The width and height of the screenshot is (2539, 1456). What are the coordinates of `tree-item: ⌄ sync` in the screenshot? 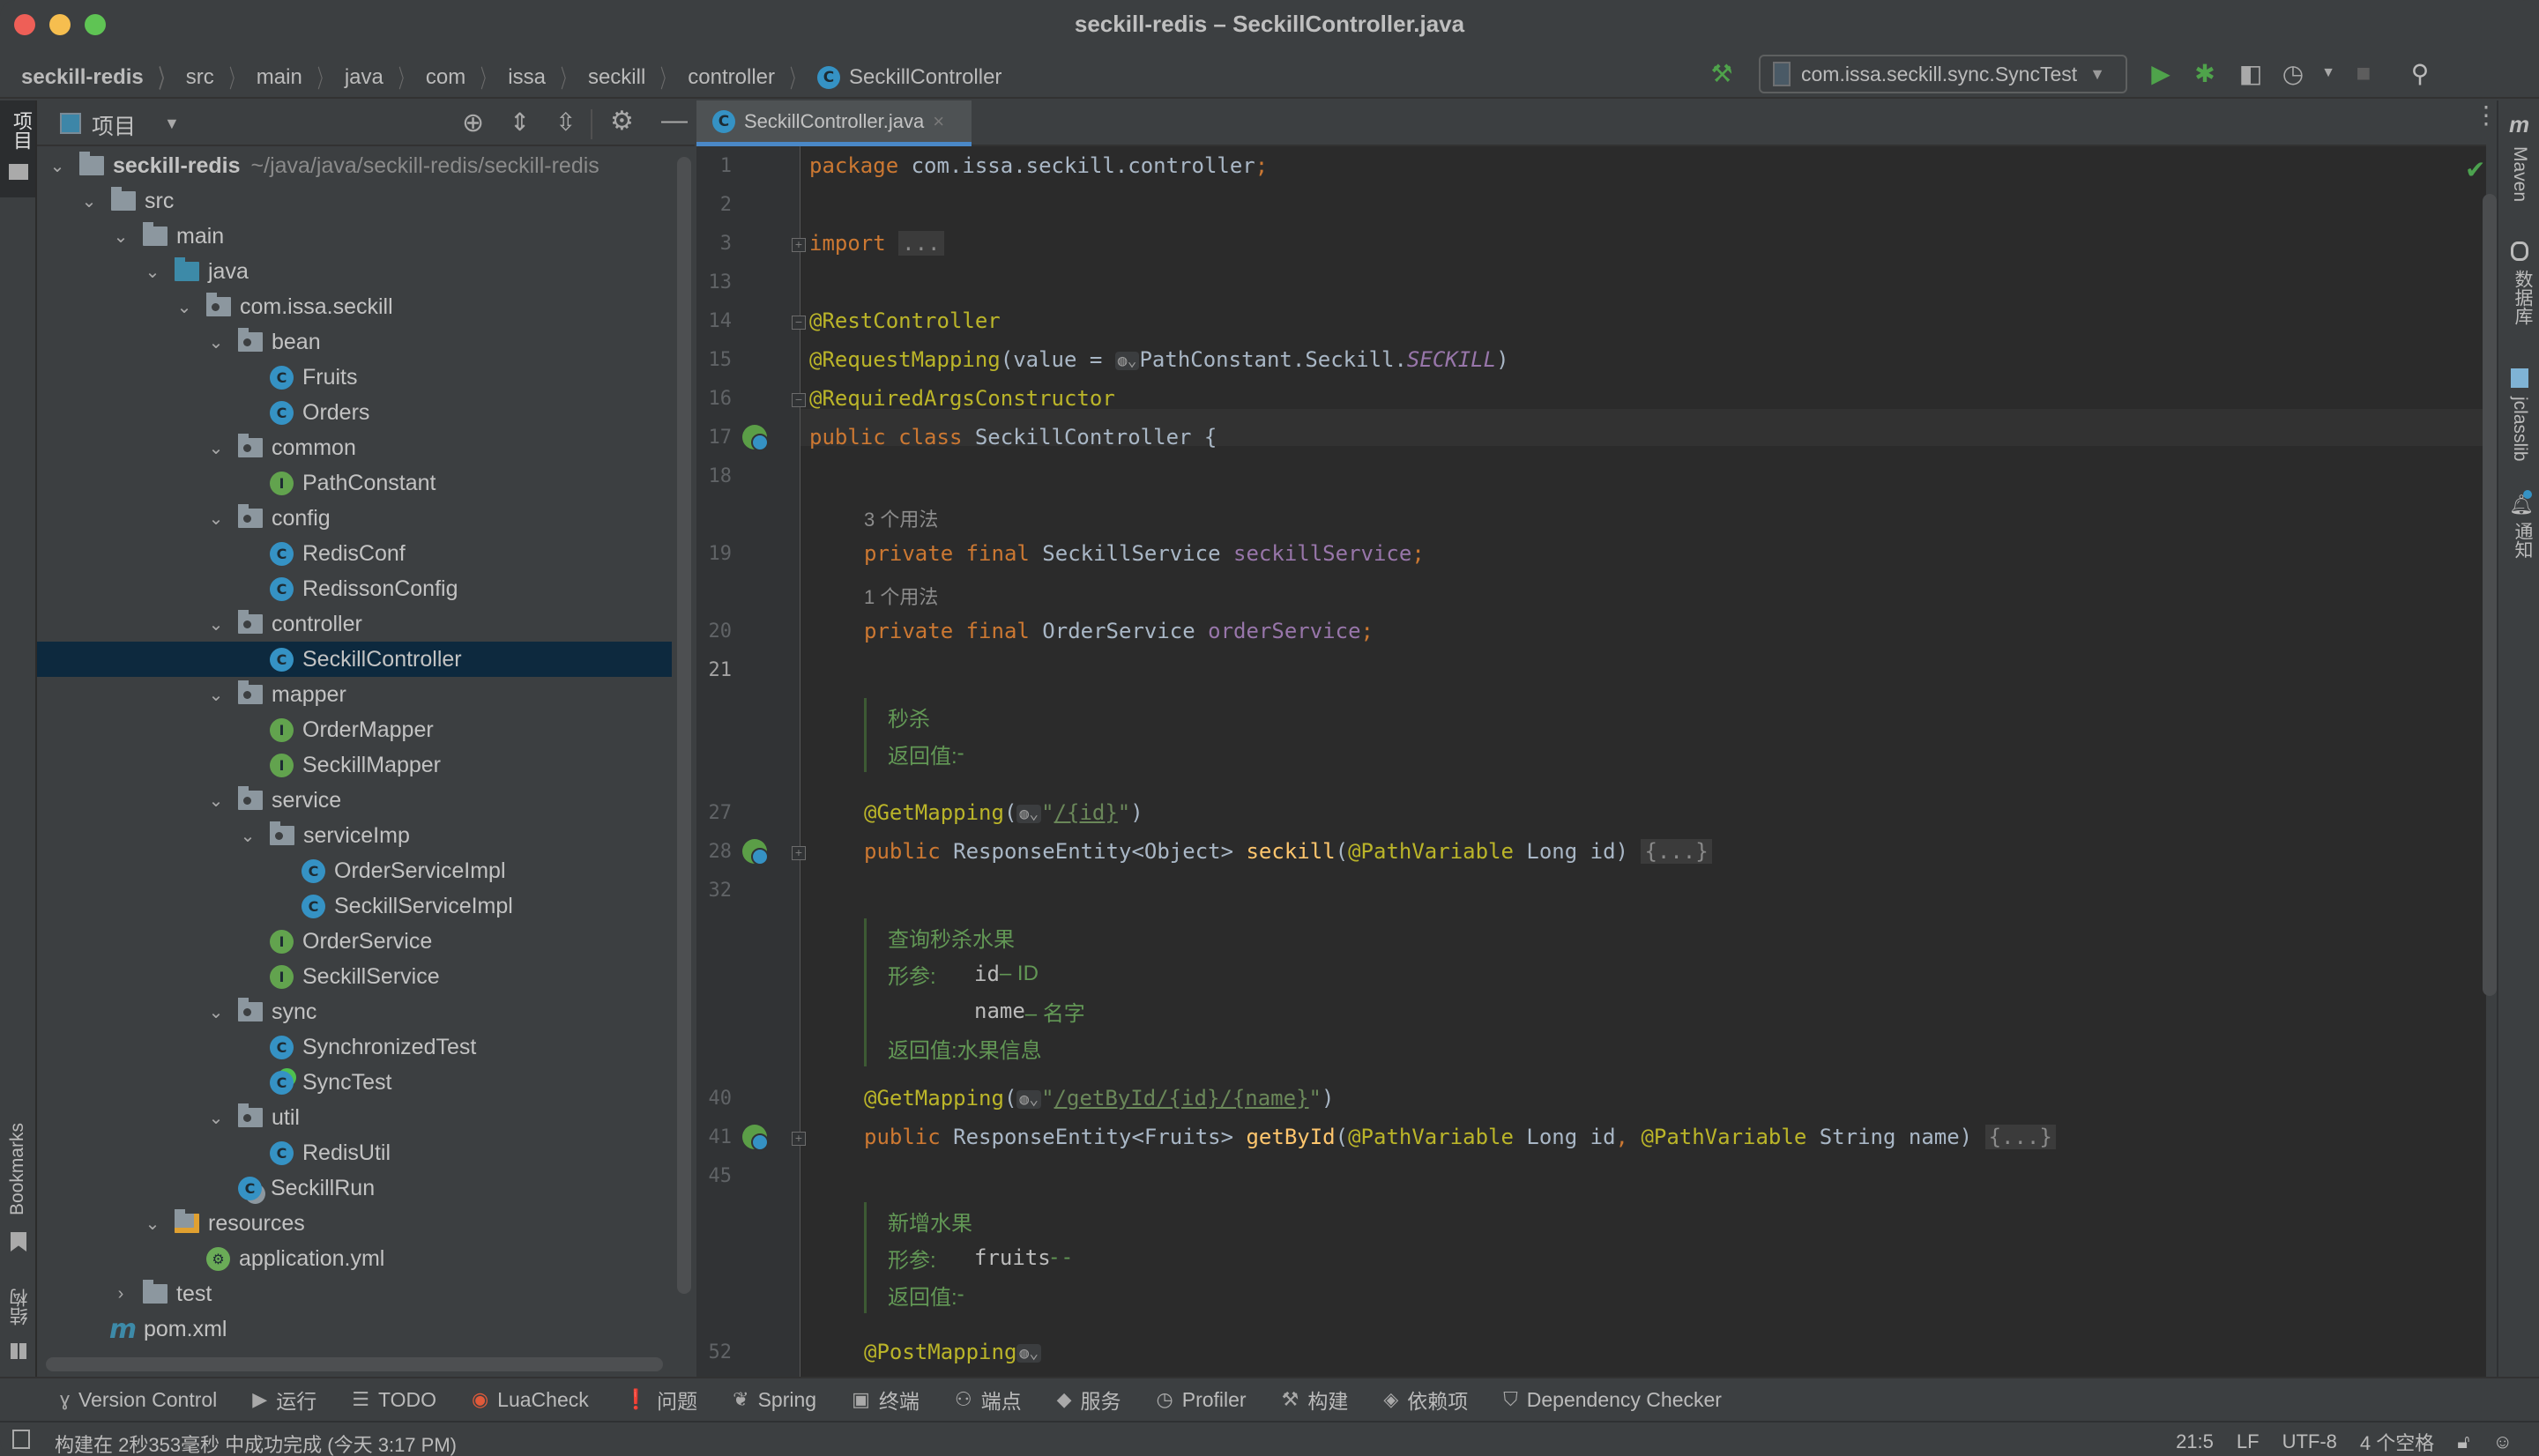 It's located at (354, 1011).